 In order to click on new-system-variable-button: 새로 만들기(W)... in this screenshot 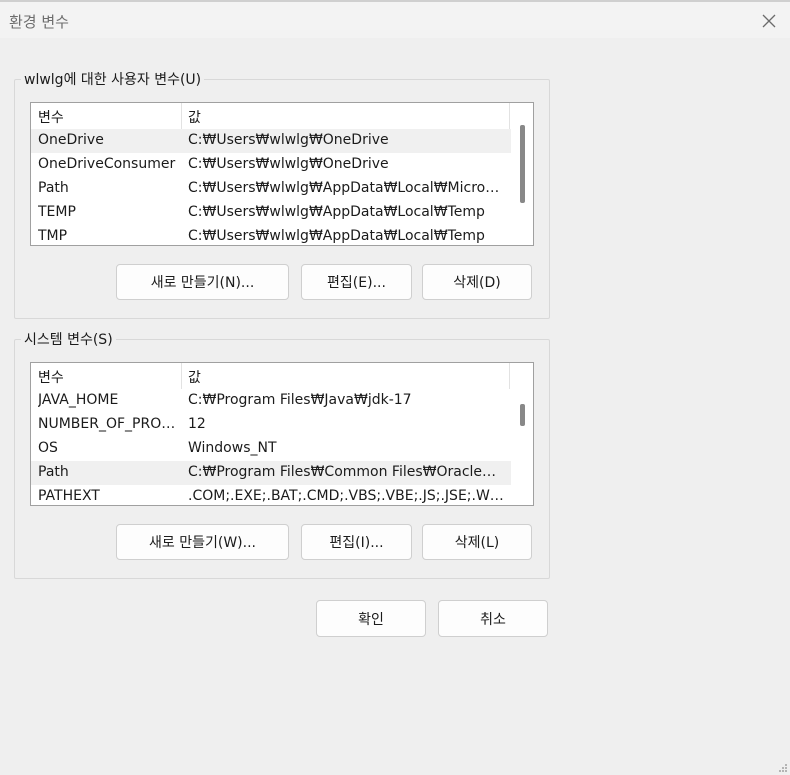, I will do `click(202, 542)`.